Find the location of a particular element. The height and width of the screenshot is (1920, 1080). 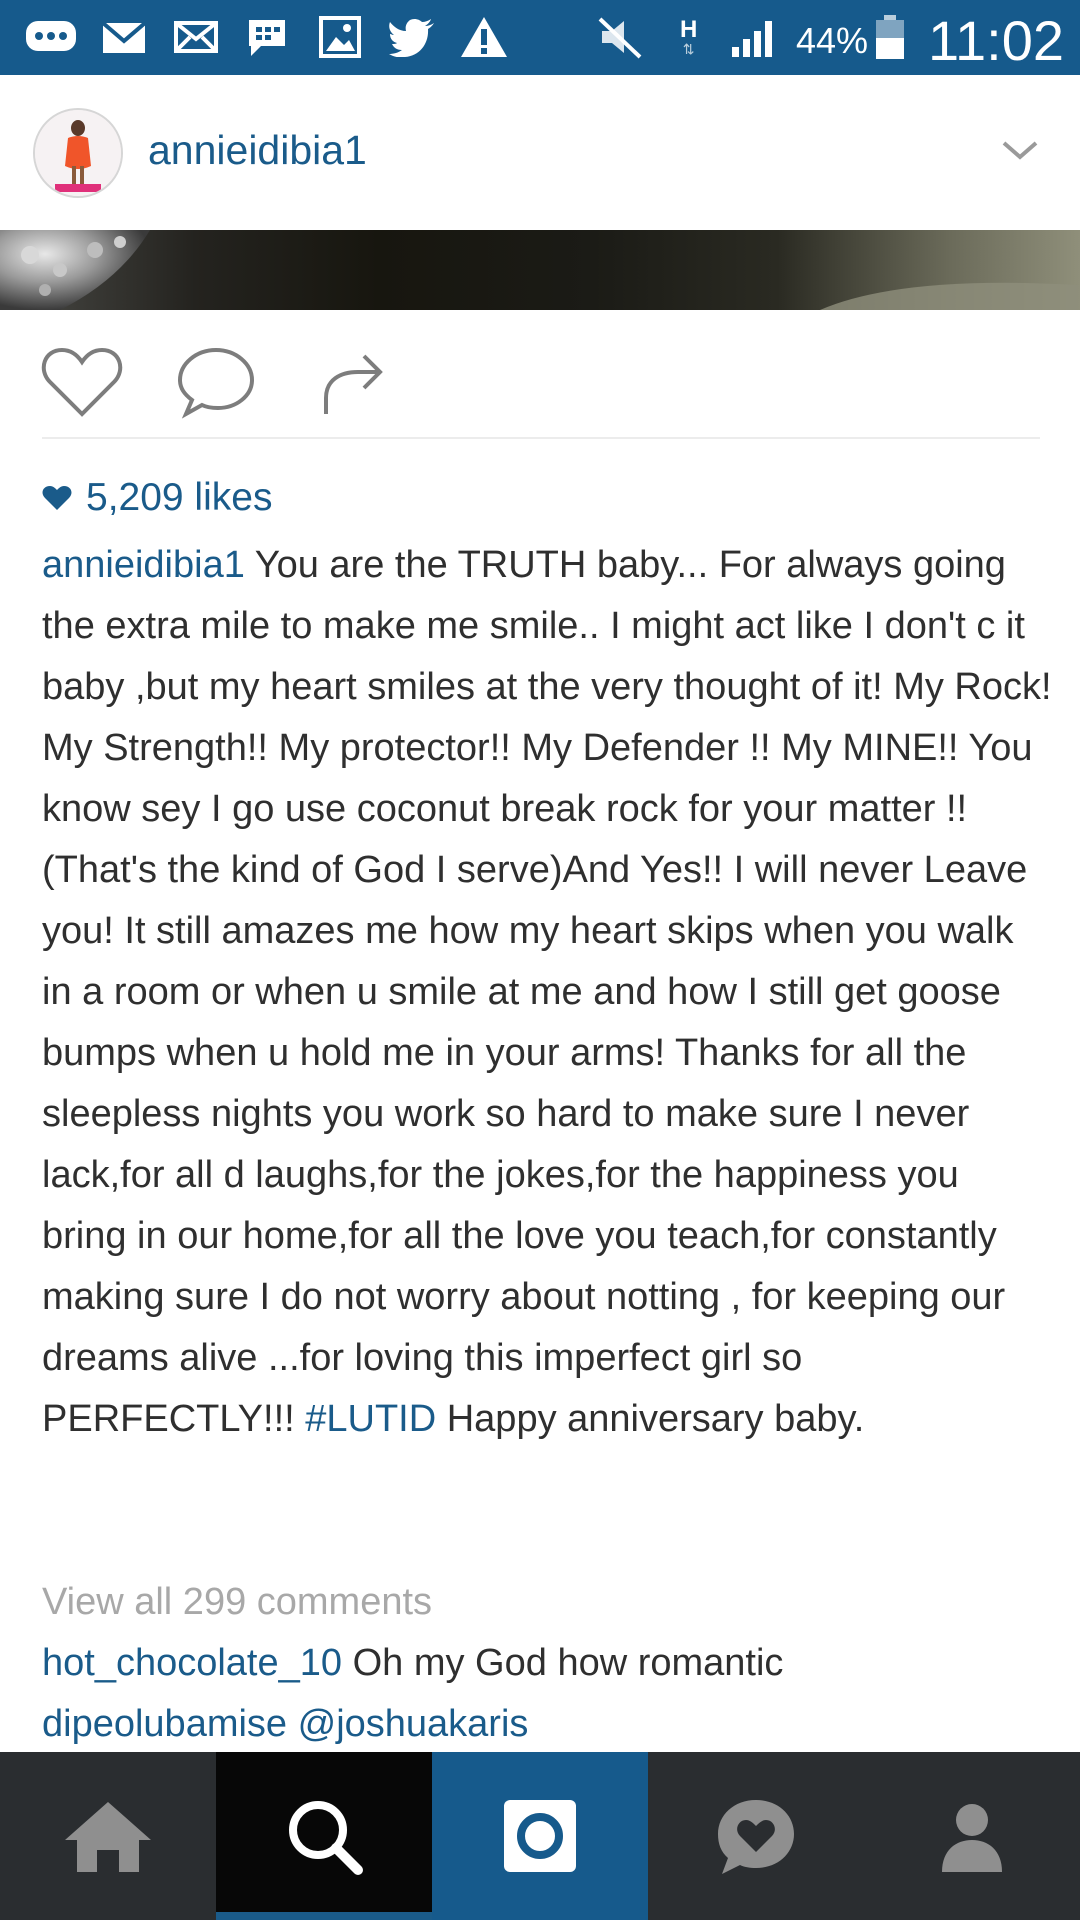

network-label: H is located at coordinates (689, 29).